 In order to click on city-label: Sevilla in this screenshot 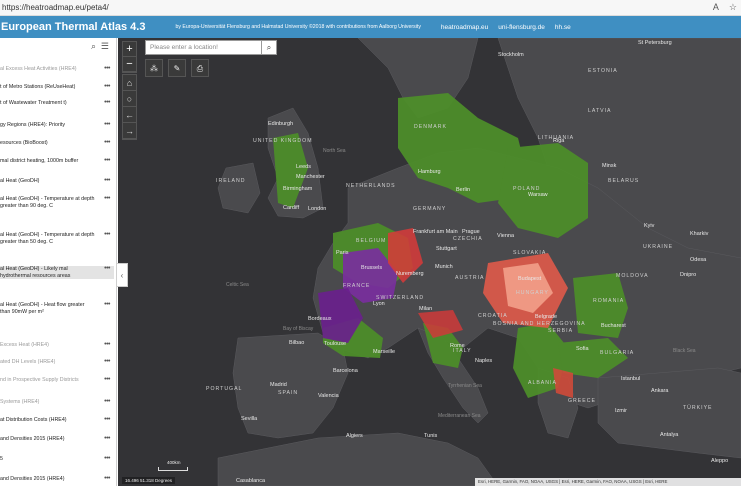, I will do `click(249, 419)`.